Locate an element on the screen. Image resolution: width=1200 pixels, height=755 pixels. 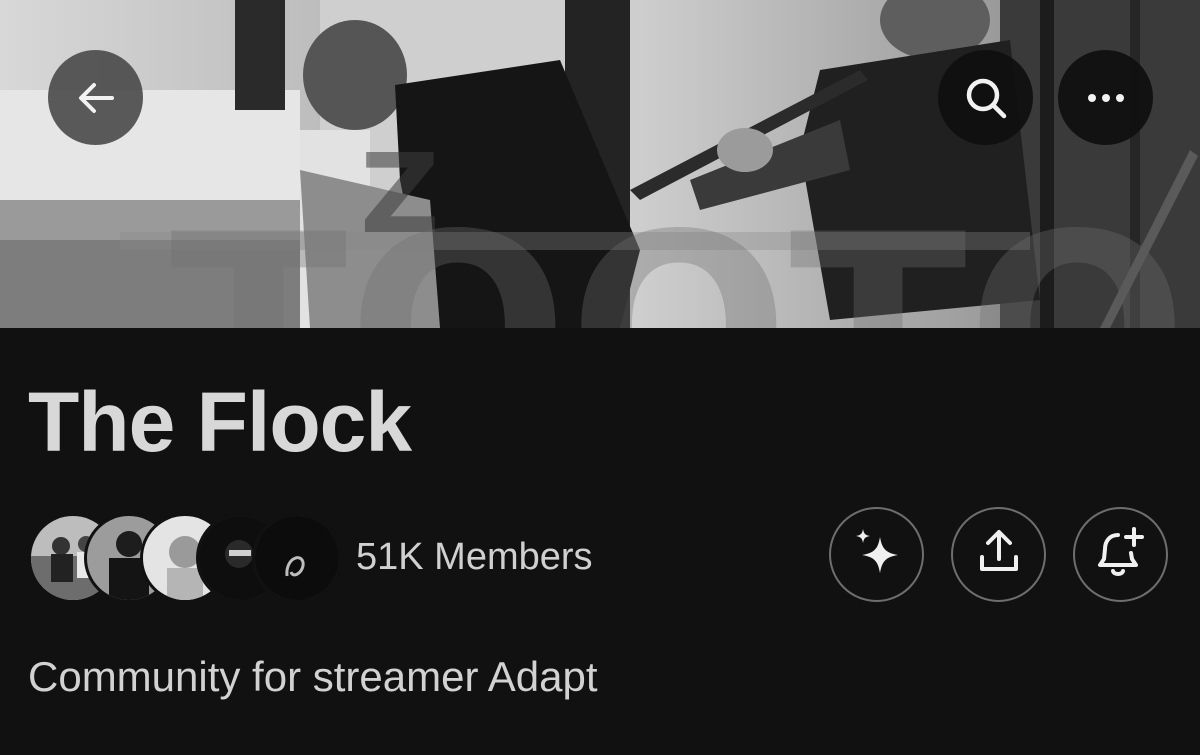
more-options-button is located at coordinates (1105, 97).